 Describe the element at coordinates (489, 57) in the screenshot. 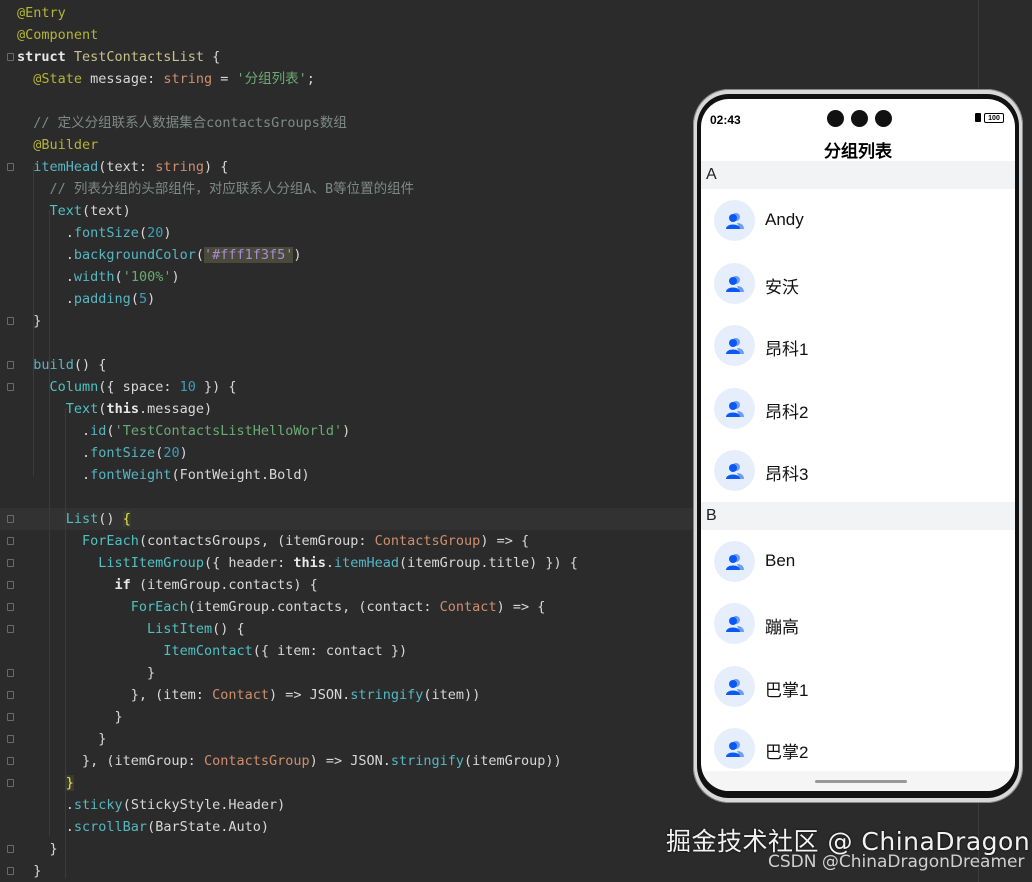

I see `code-line: struct TestContactsList {` at that location.